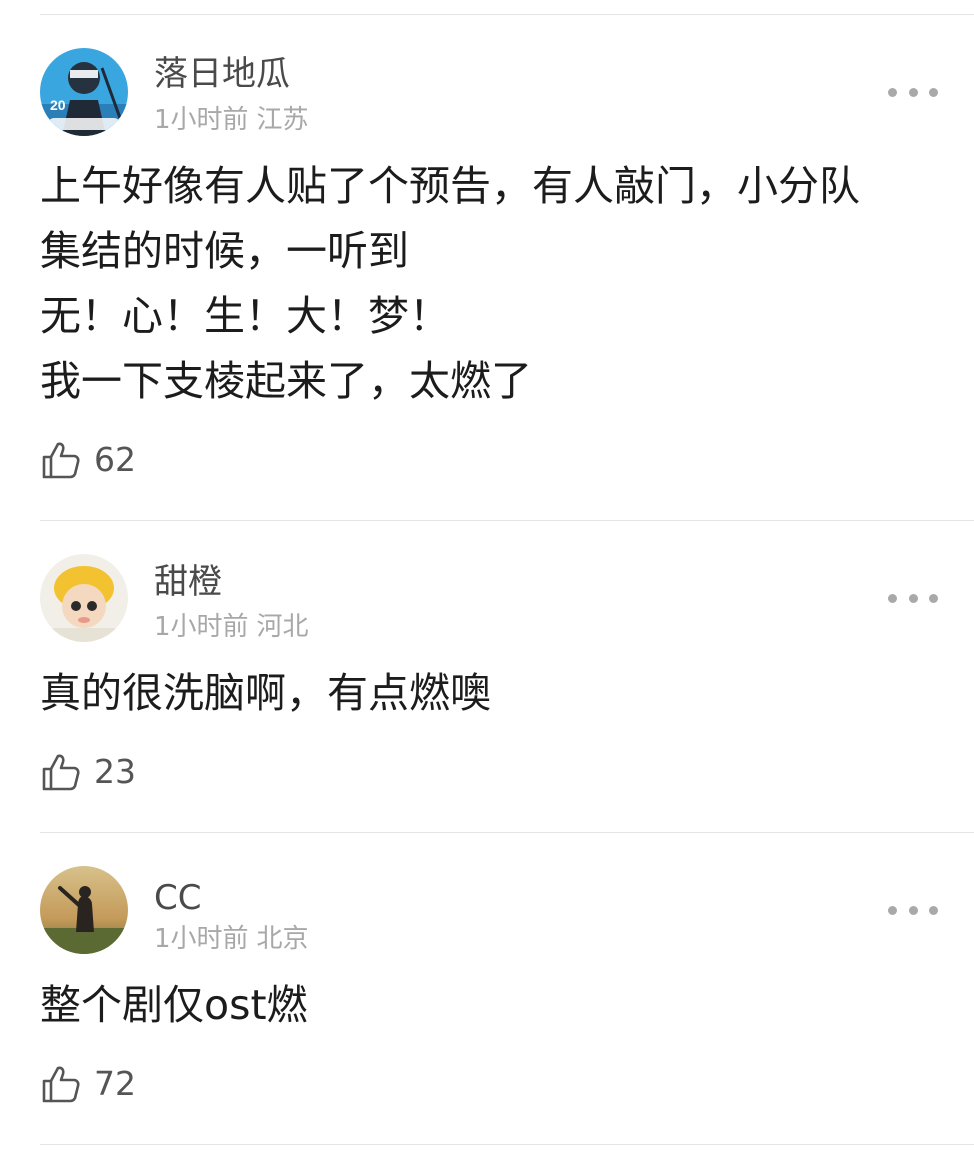 The image size is (974, 1151). What do you see at coordinates (115, 459) in the screenshot?
I see `like-count: 62` at bounding box center [115, 459].